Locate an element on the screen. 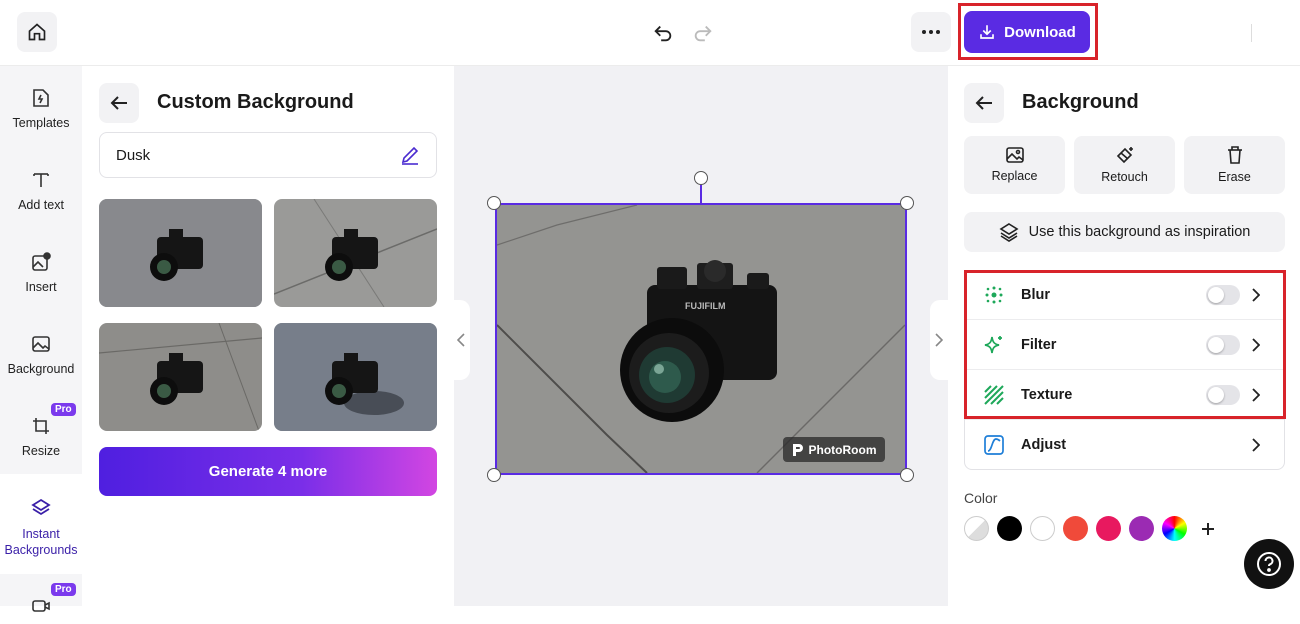 Image resolution: width=1300 pixels, height=624 pixels. download-highlight-box is located at coordinates (1028, 31).